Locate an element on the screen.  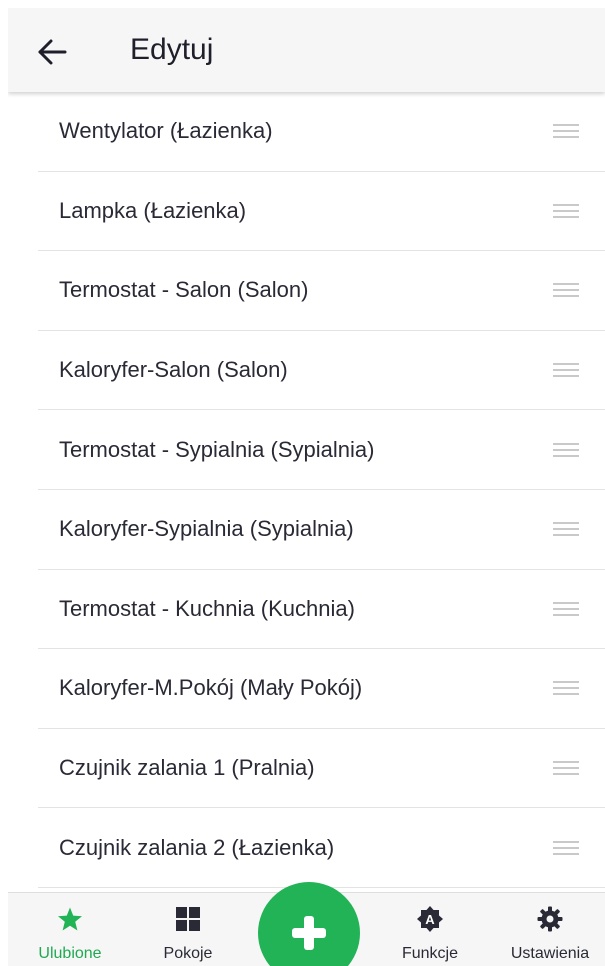
nav-tab-pokoje: Pokoje is located at coordinates (188, 929).